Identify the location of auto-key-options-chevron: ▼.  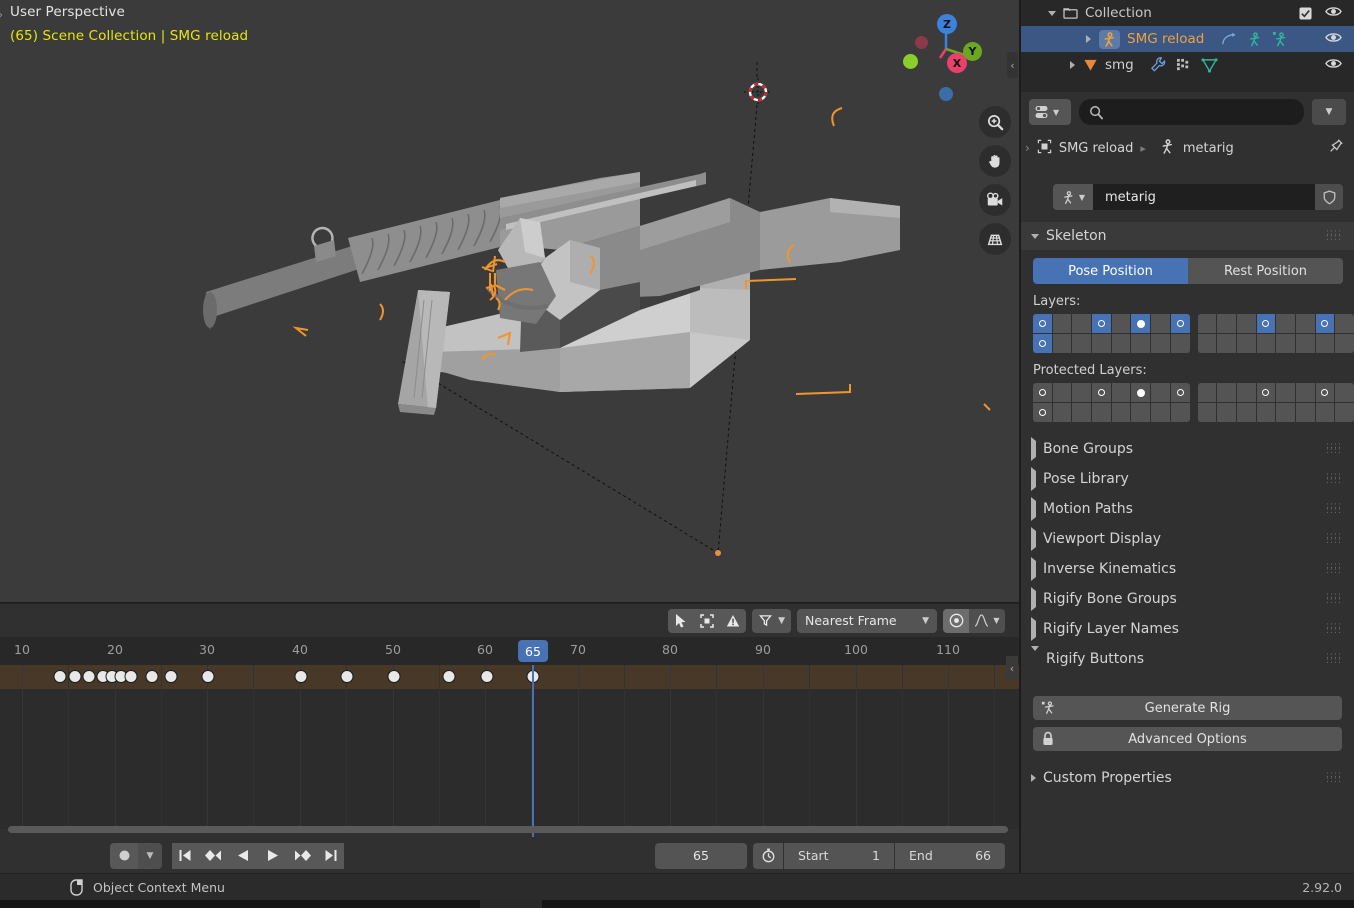
(150, 855).